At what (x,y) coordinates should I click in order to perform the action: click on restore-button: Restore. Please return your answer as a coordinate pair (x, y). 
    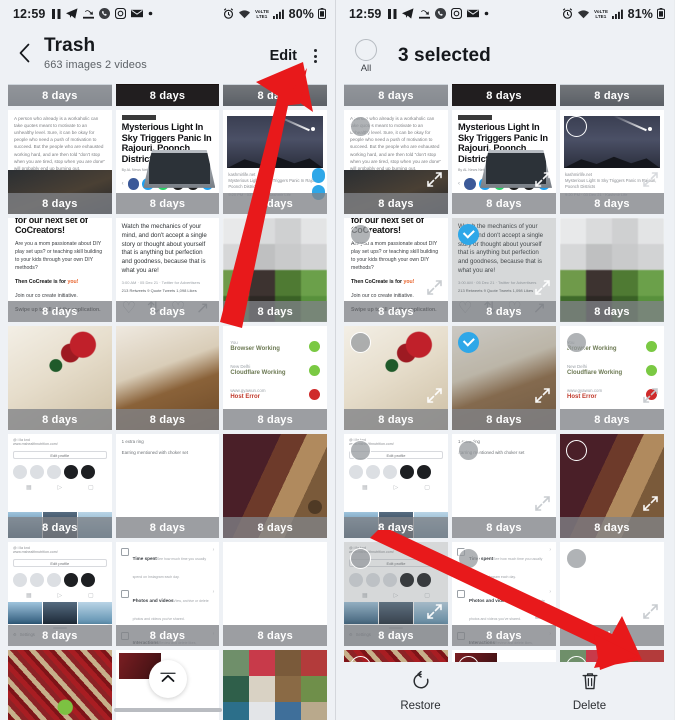
    Looking at the image, I should click on (420, 691).